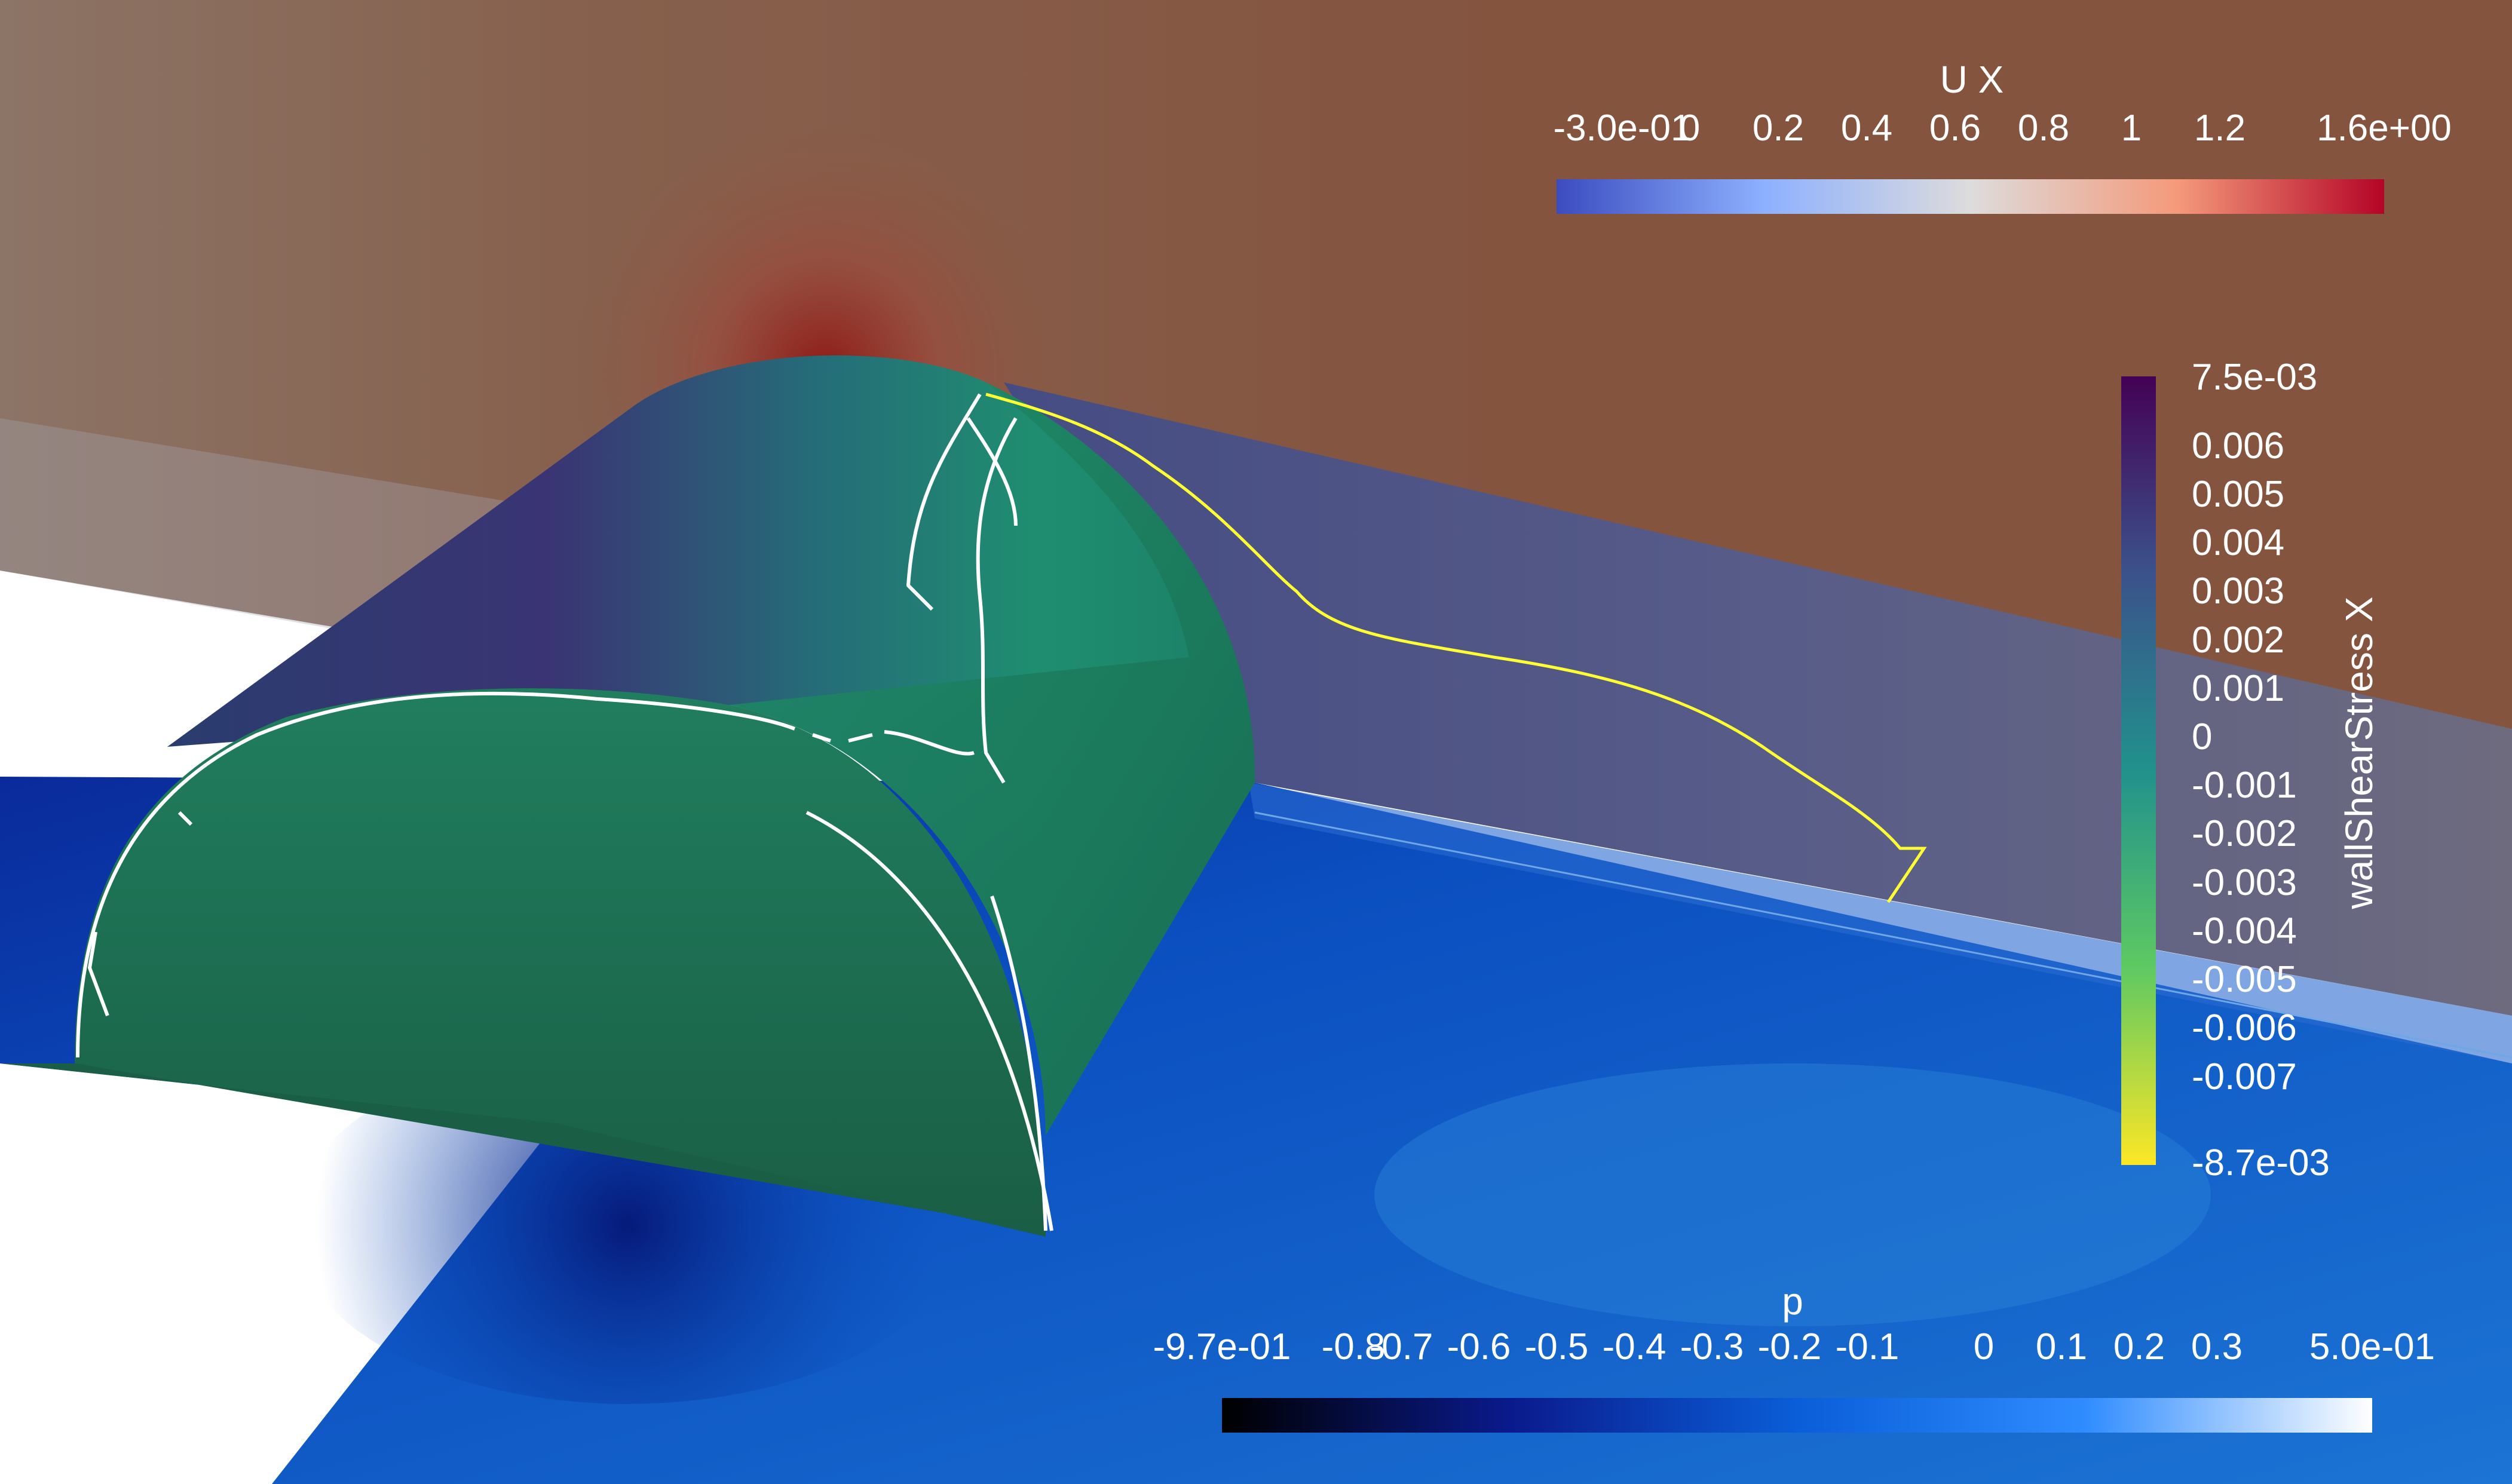 This screenshot has height=1484, width=2512. Describe the element at coordinates (1712, 1347) in the screenshot. I see `p-tick-label: -0.3` at that location.